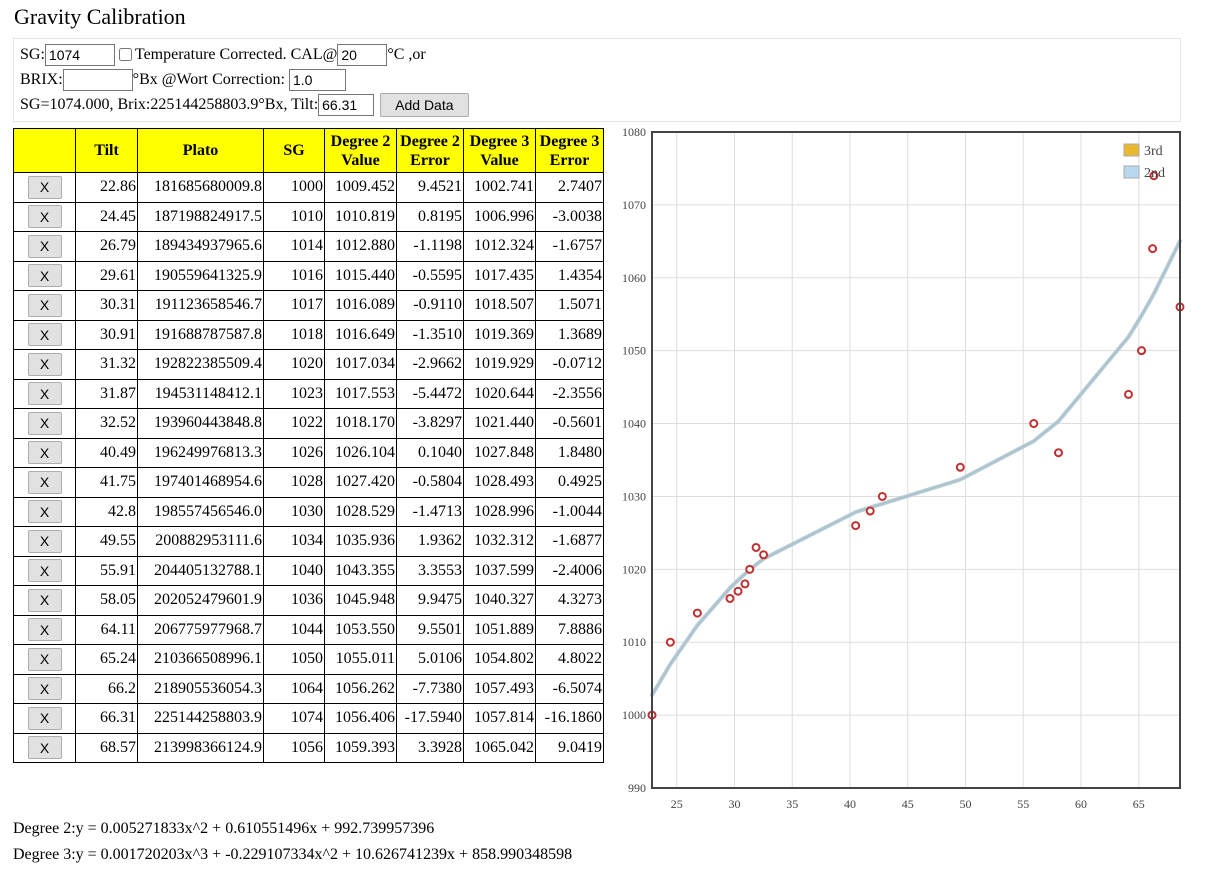 Image resolution: width=1231 pixels, height=869 pixels. I want to click on cell-sg: 1028, so click(294, 482).